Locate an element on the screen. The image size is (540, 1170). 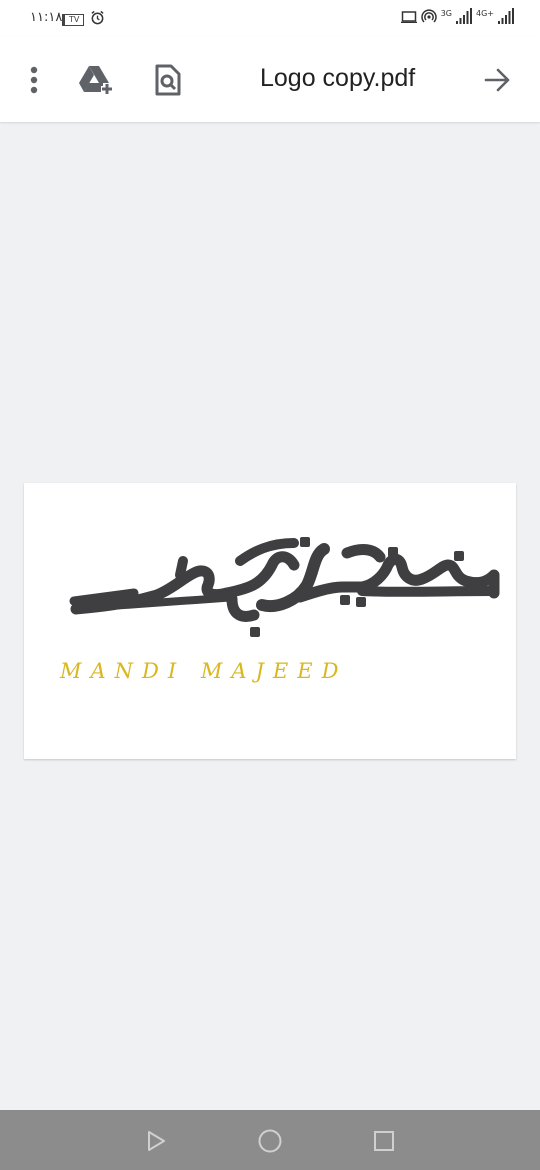
status-right-icons: 3G 4G+ is located at coordinates (457, 18).